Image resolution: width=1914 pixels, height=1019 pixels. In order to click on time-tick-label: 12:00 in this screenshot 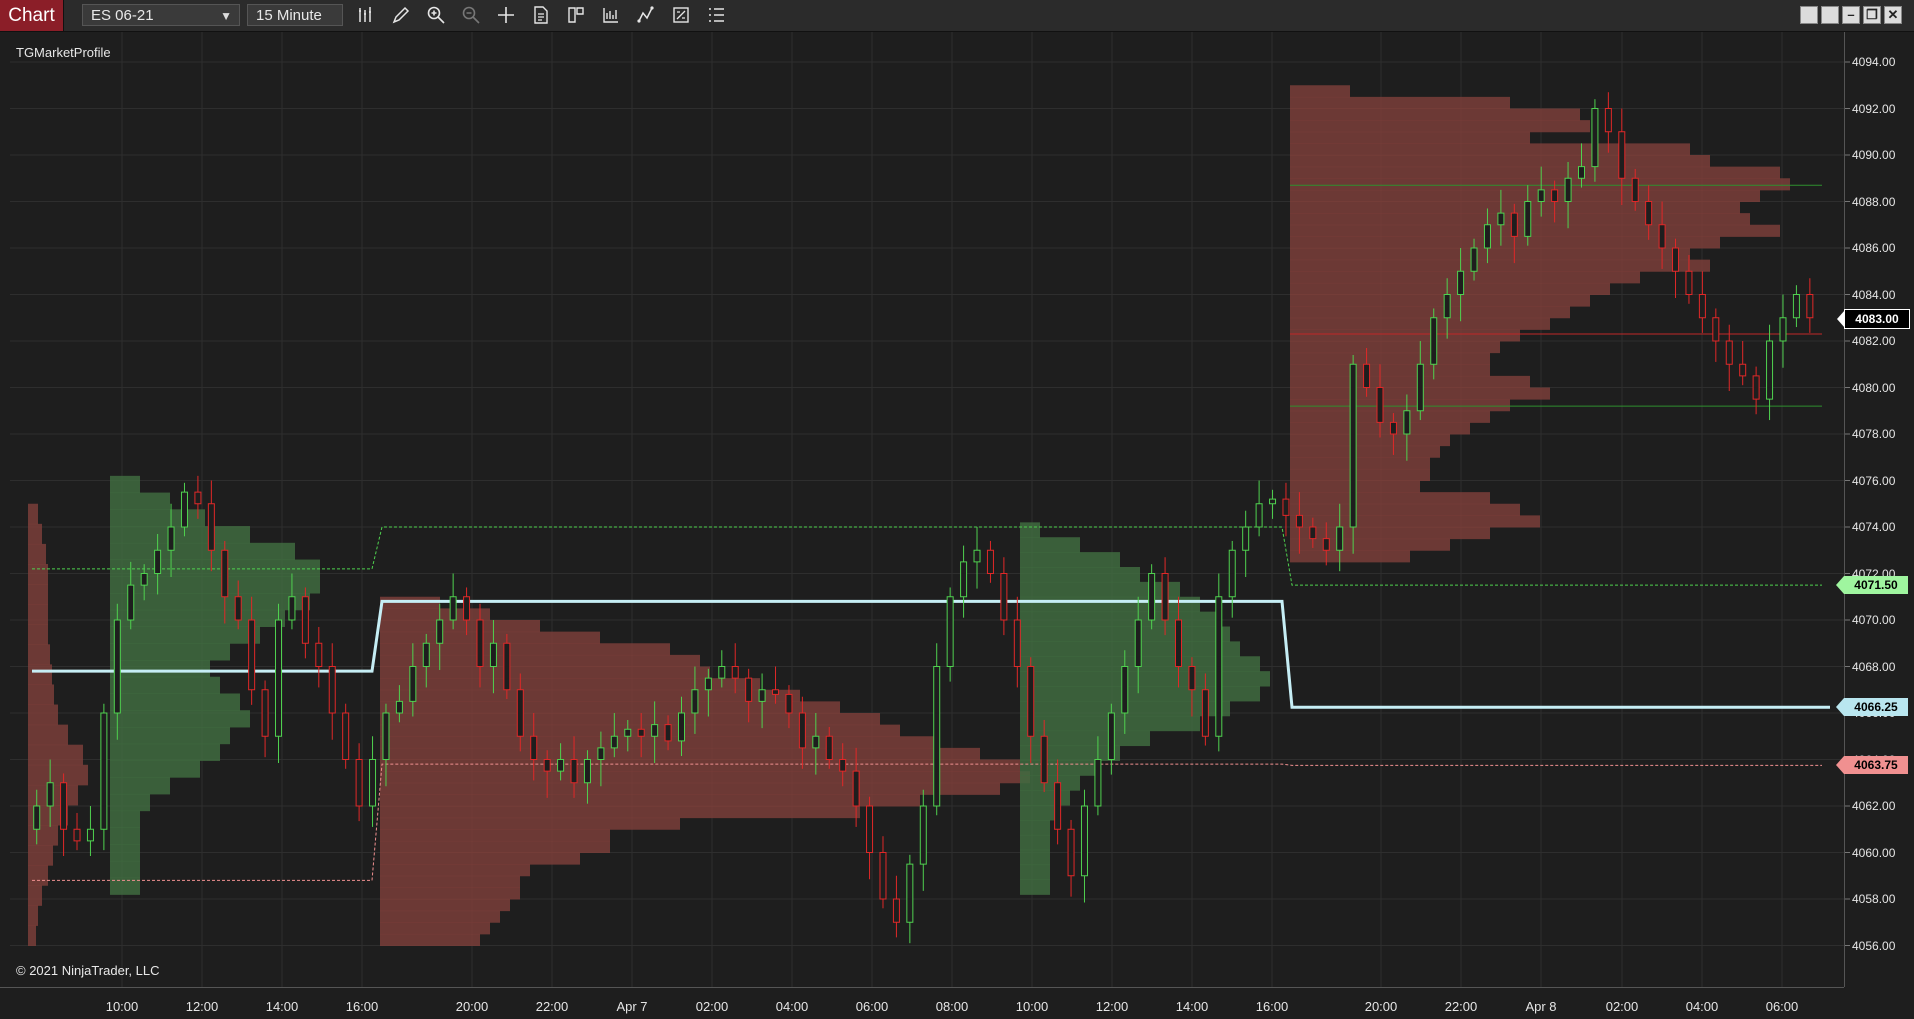, I will do `click(202, 1006)`.